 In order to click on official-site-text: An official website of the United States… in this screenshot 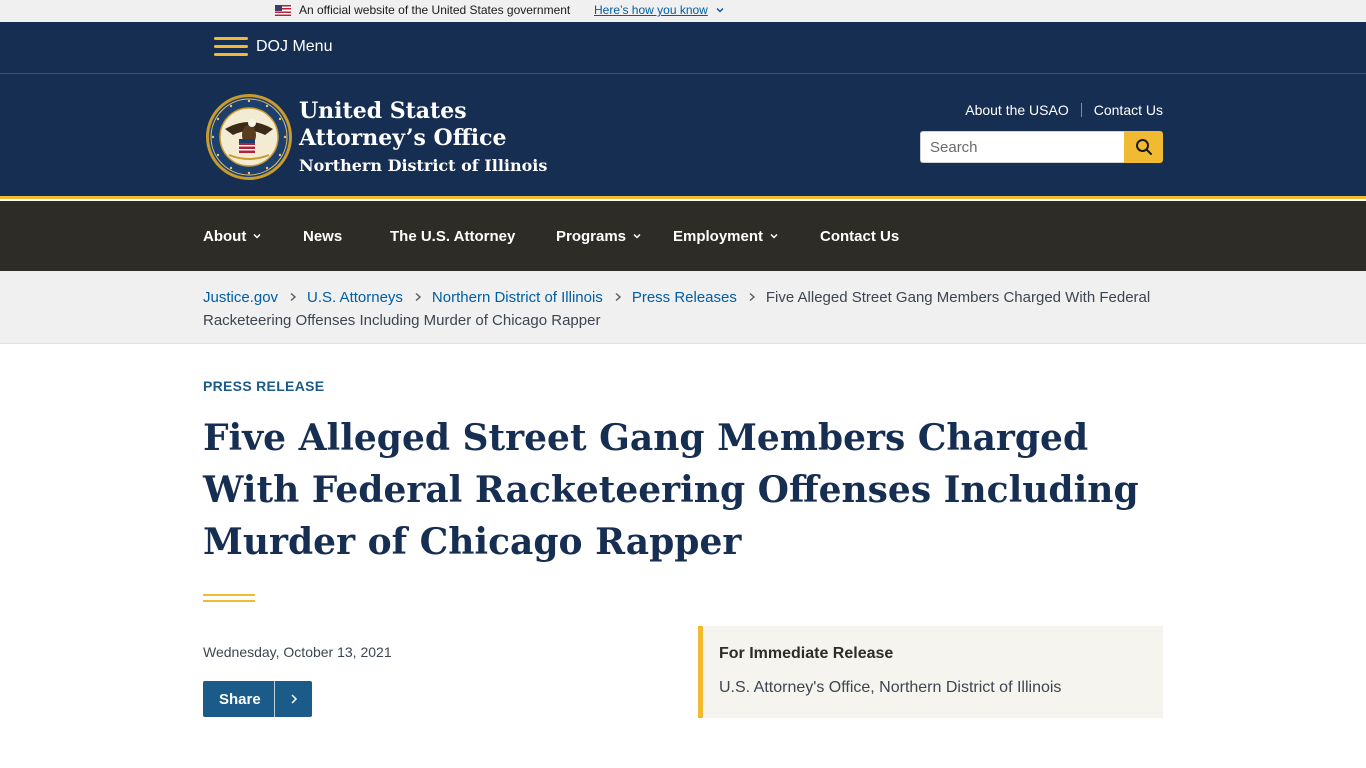, I will do `click(435, 10)`.